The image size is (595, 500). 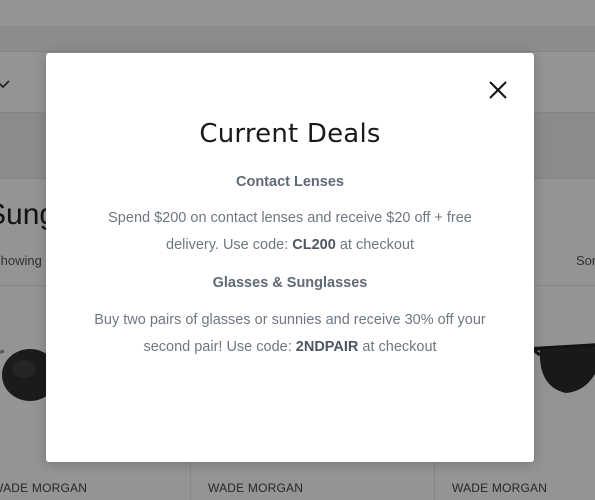 What do you see at coordinates (290, 283) in the screenshot?
I see `section-heading-glasses: Glasses & Sunglasses` at bounding box center [290, 283].